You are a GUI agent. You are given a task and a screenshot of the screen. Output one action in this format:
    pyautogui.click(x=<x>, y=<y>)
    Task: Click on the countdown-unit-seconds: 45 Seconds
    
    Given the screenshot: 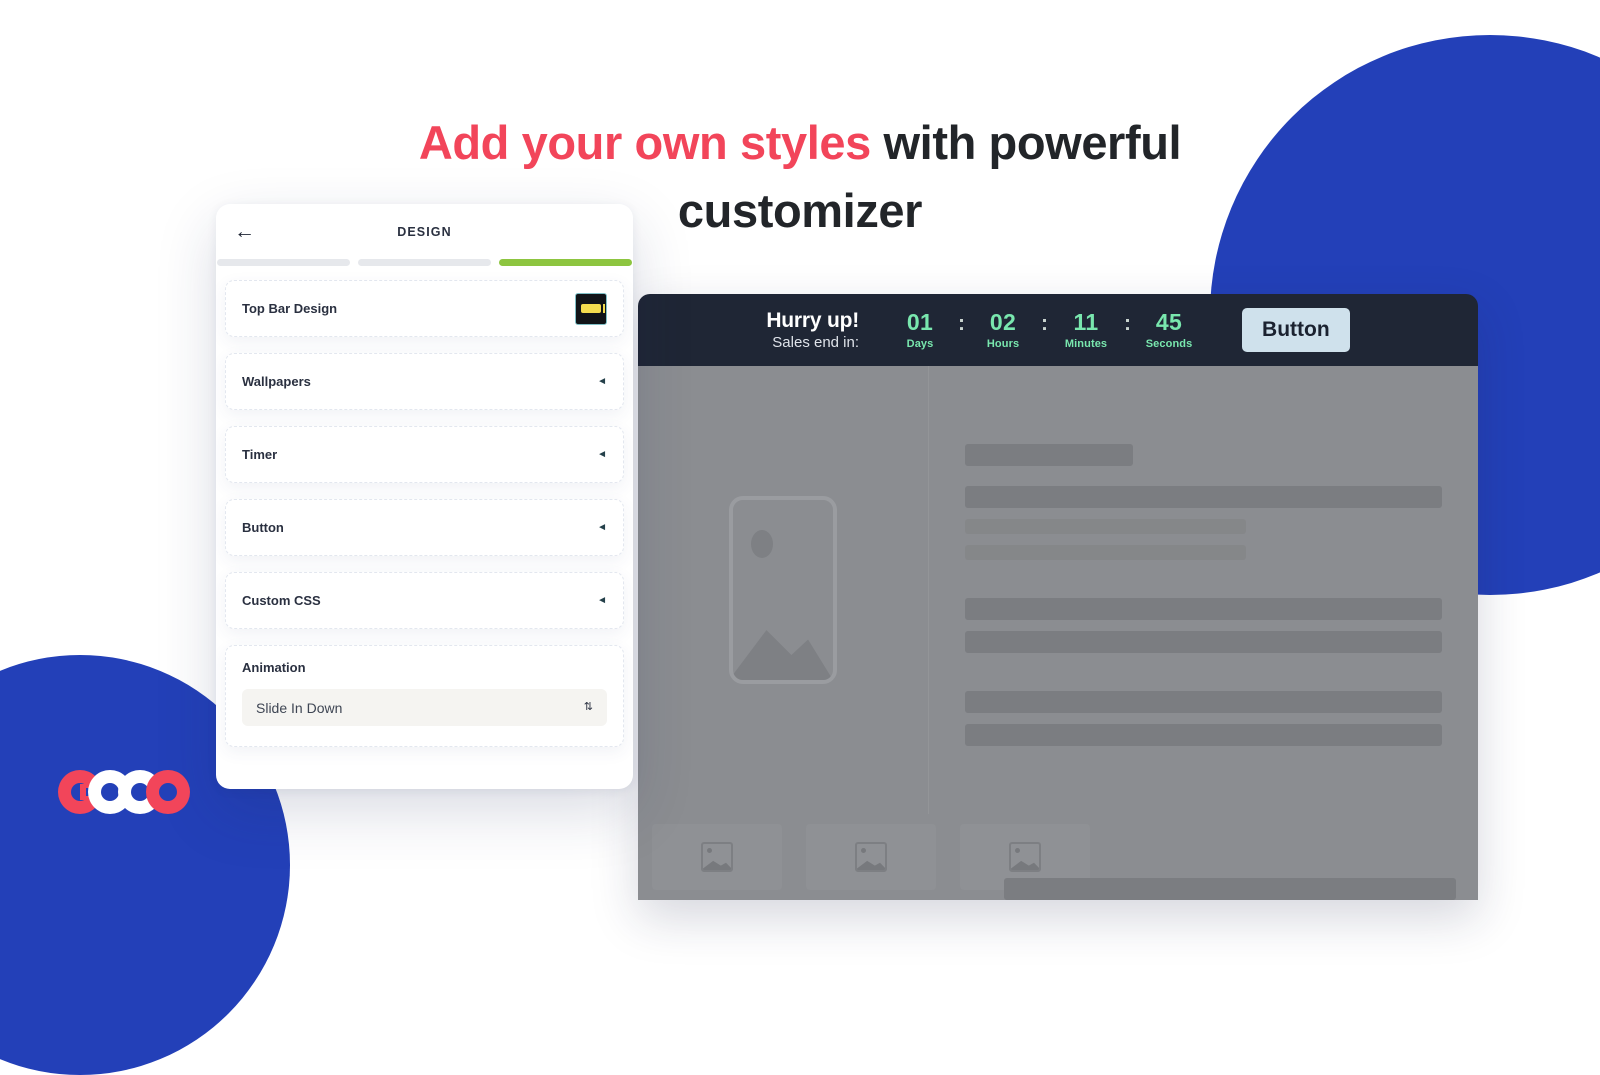 What is the action you would take?
    pyautogui.click(x=1169, y=329)
    